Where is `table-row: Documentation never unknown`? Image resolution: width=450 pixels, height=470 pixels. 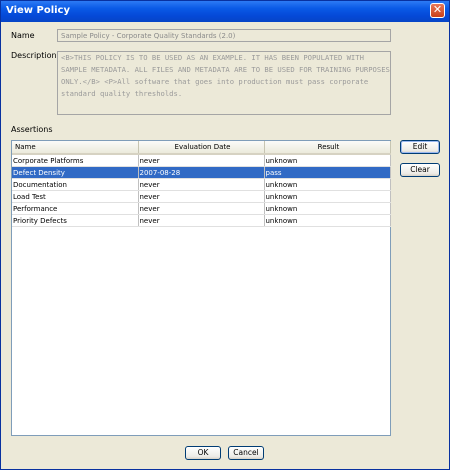 table-row: Documentation never unknown is located at coordinates (201, 184).